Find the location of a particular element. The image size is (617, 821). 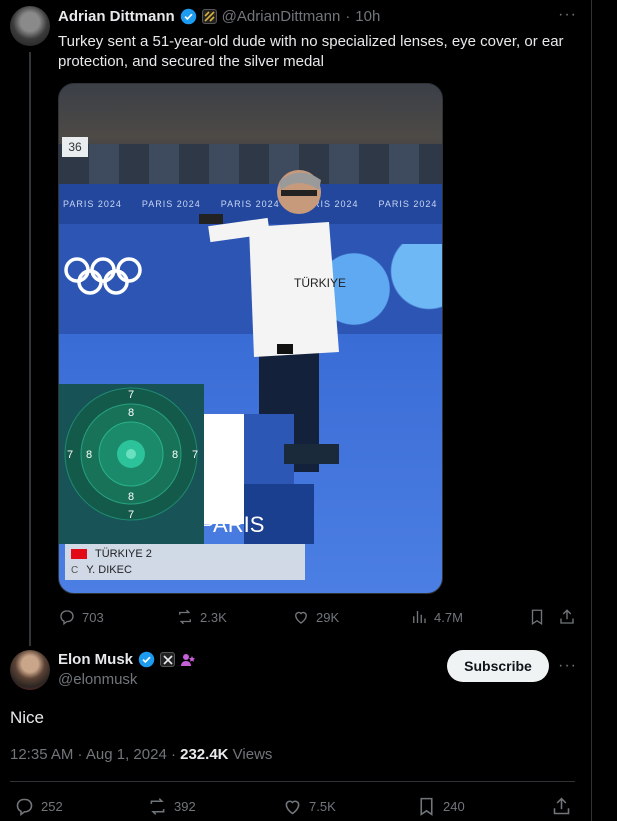

bookmark-button: 240 is located at coordinates (440, 806).